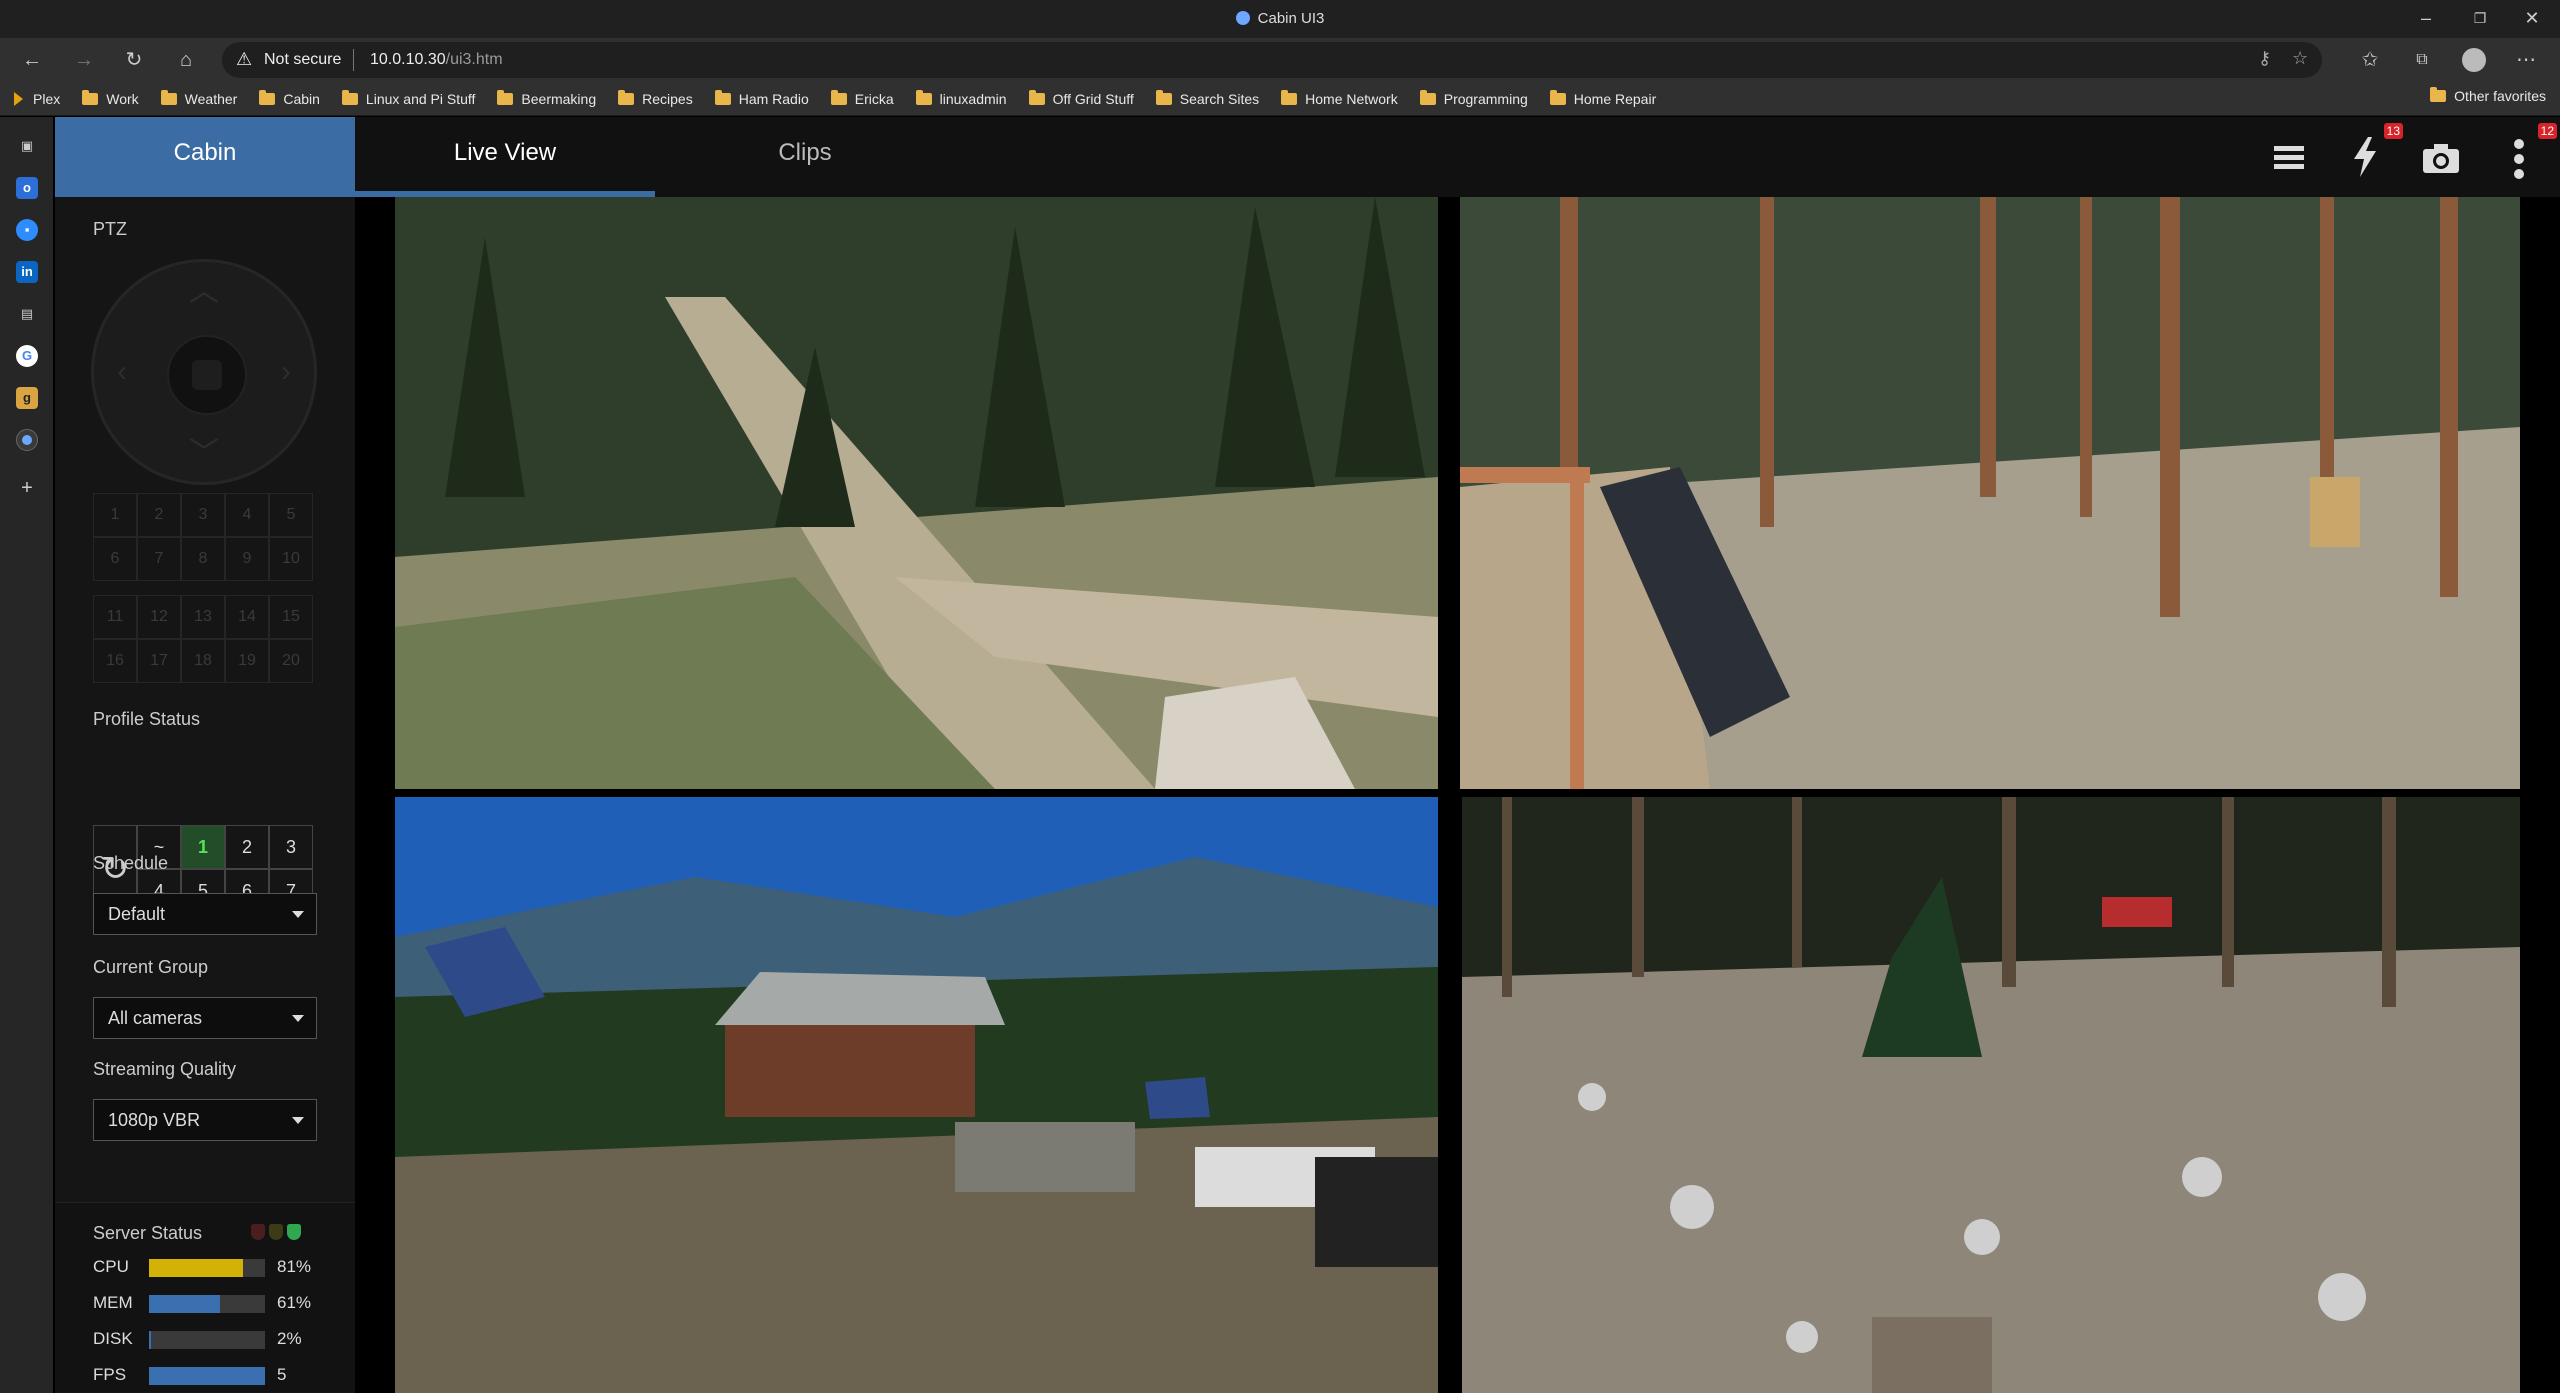 The height and width of the screenshot is (1393, 2560). What do you see at coordinates (205, 1120) in the screenshot?
I see `quality-select: 1080p VBR` at bounding box center [205, 1120].